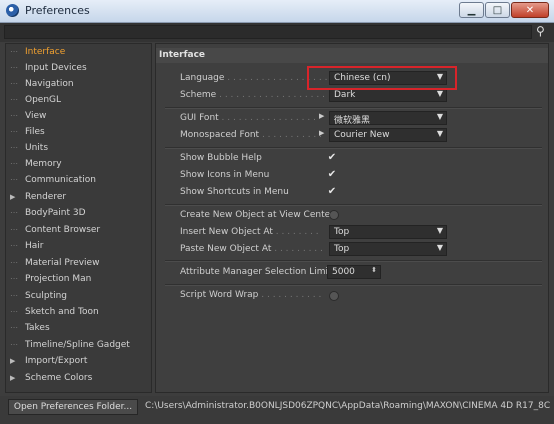 Image resolution: width=554 pixels, height=424 pixels. I want to click on search-bar: ⚲, so click(277, 32).